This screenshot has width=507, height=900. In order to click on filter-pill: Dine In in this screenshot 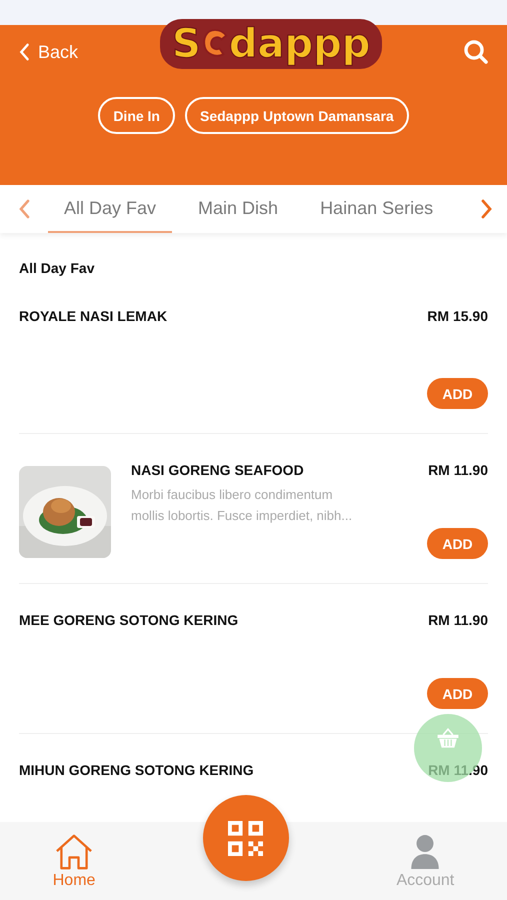, I will do `click(136, 115)`.